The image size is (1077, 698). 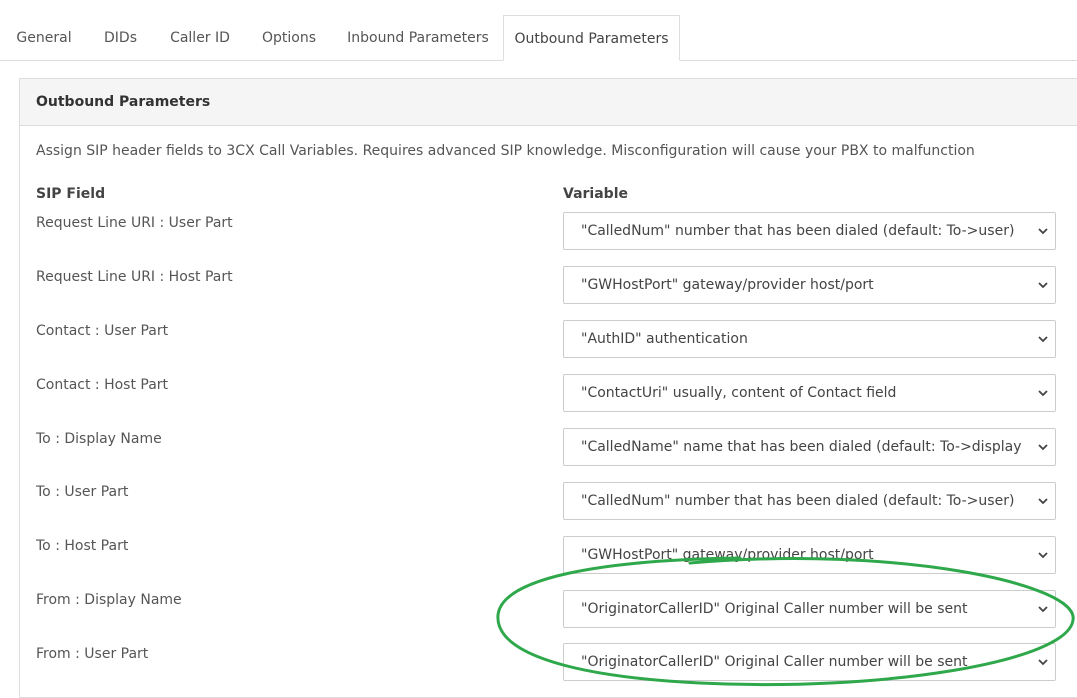 What do you see at coordinates (289, 38) in the screenshot?
I see `tab-options: Options` at bounding box center [289, 38].